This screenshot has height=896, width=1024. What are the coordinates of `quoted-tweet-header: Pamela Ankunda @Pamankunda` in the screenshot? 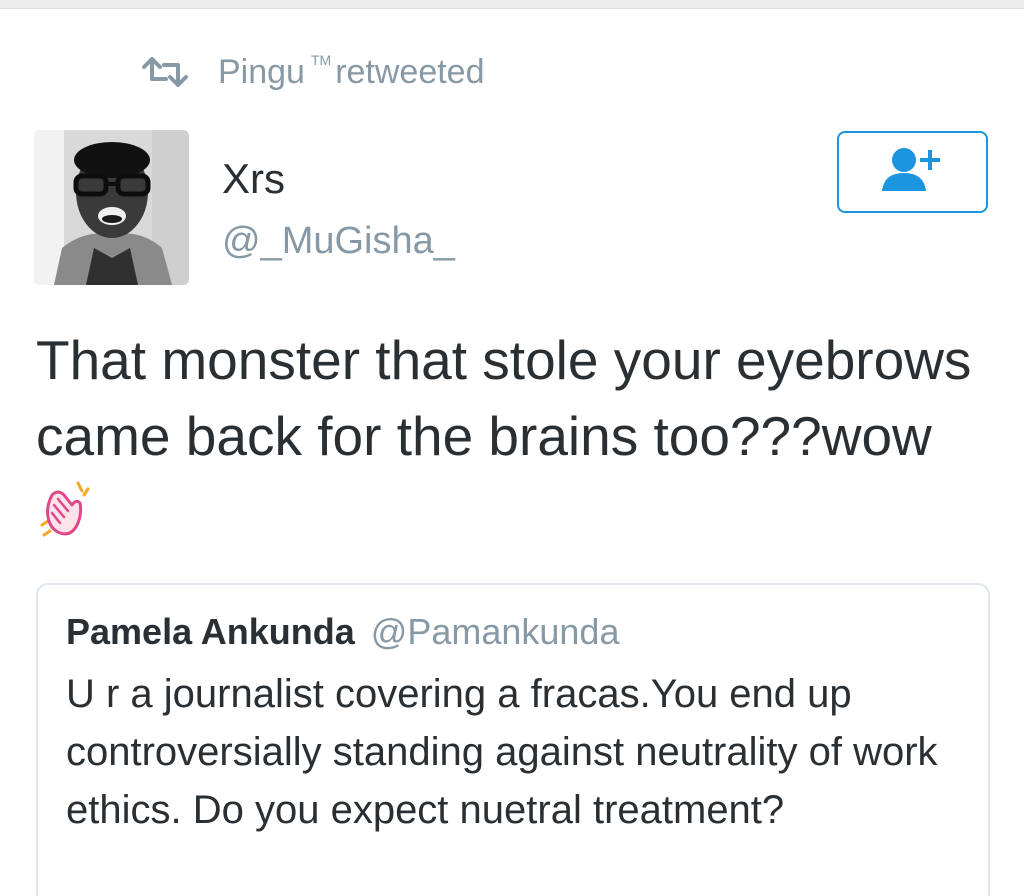 It's located at (342, 632).